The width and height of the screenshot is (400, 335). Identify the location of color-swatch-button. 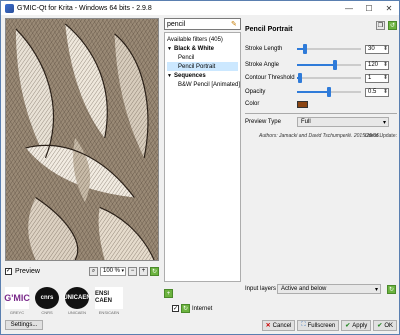
(302, 104).